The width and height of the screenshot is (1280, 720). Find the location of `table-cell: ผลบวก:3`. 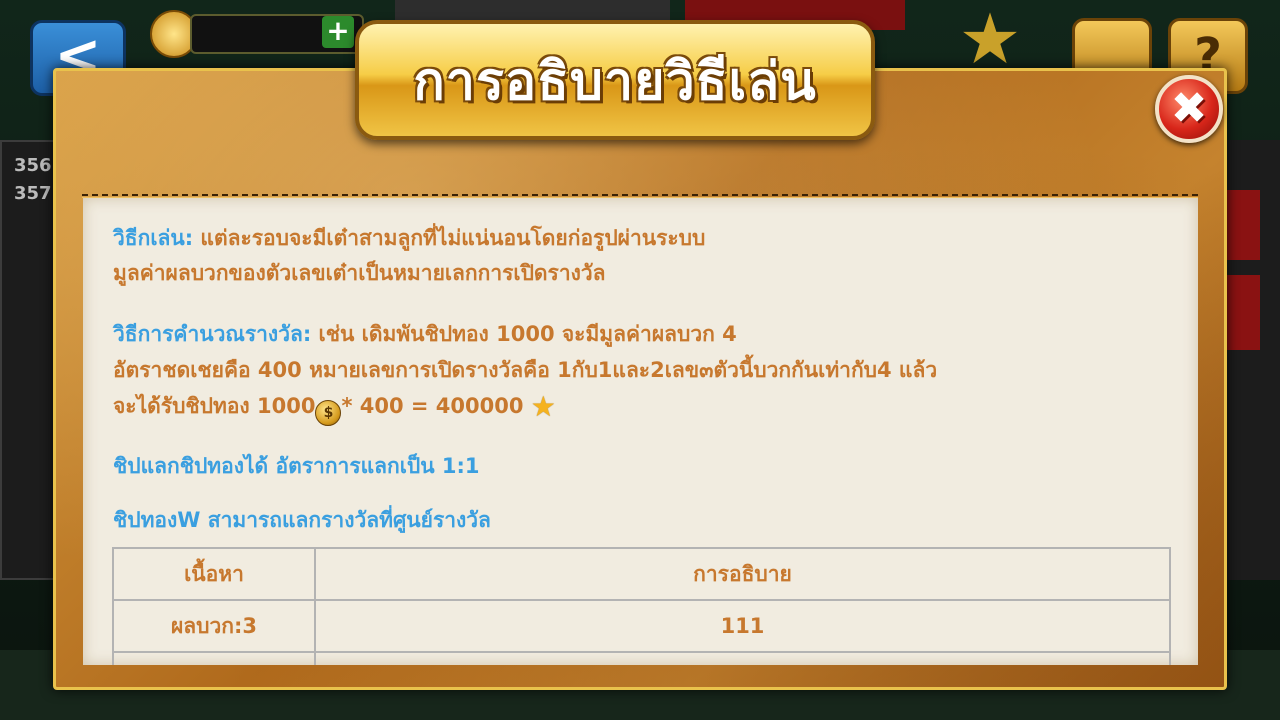

table-cell: ผลบวก:3 is located at coordinates (214, 626).